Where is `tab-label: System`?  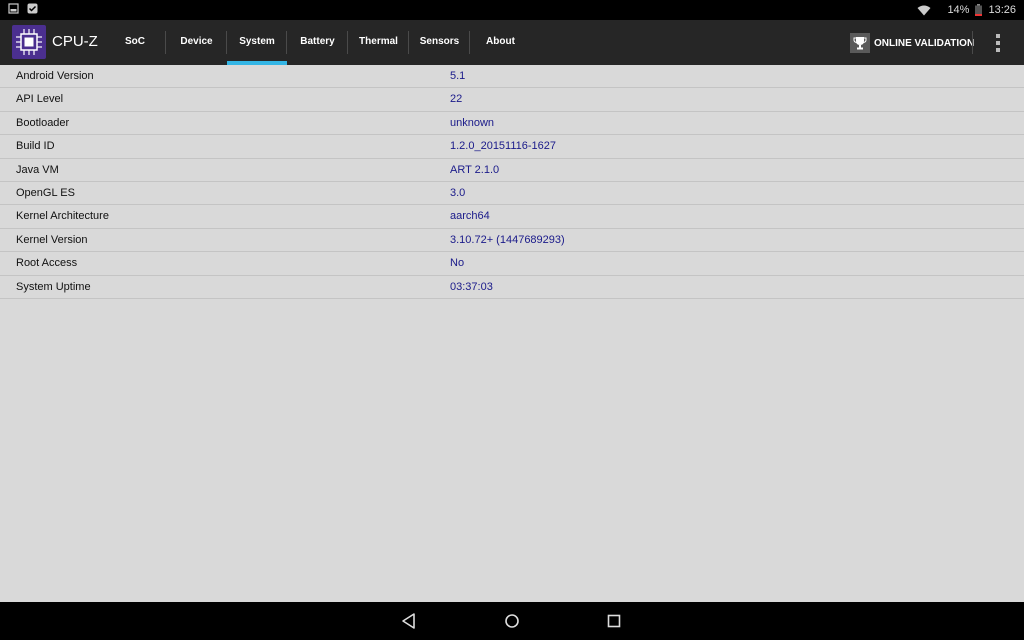
tab-label: System is located at coordinates (257, 41).